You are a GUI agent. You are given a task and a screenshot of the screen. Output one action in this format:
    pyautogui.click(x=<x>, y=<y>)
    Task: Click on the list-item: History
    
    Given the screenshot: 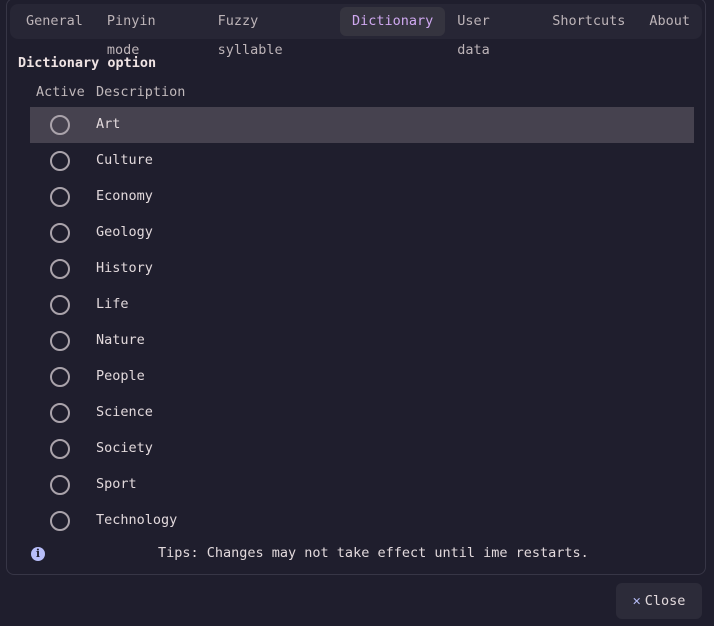 What is the action you would take?
    pyautogui.click(x=362, y=269)
    